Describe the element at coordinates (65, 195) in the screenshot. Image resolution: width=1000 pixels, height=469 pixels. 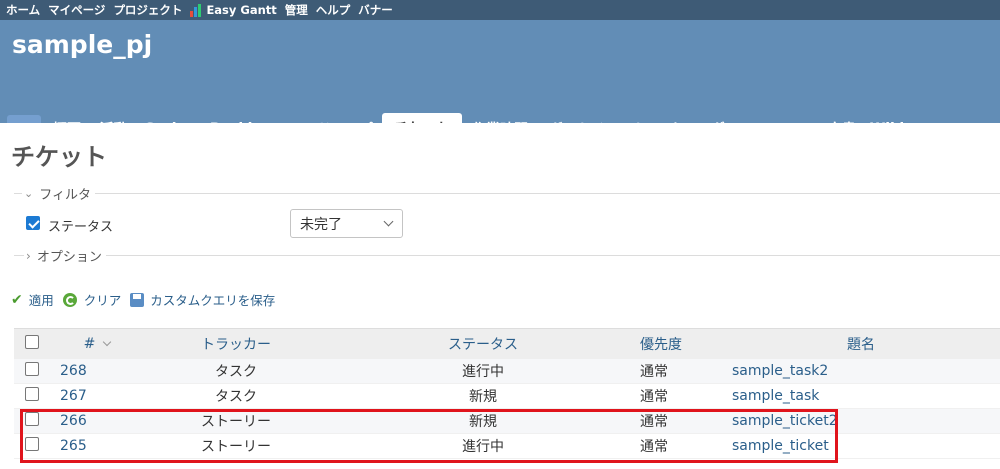
I see `filter-legend-label: フィルタ` at that location.